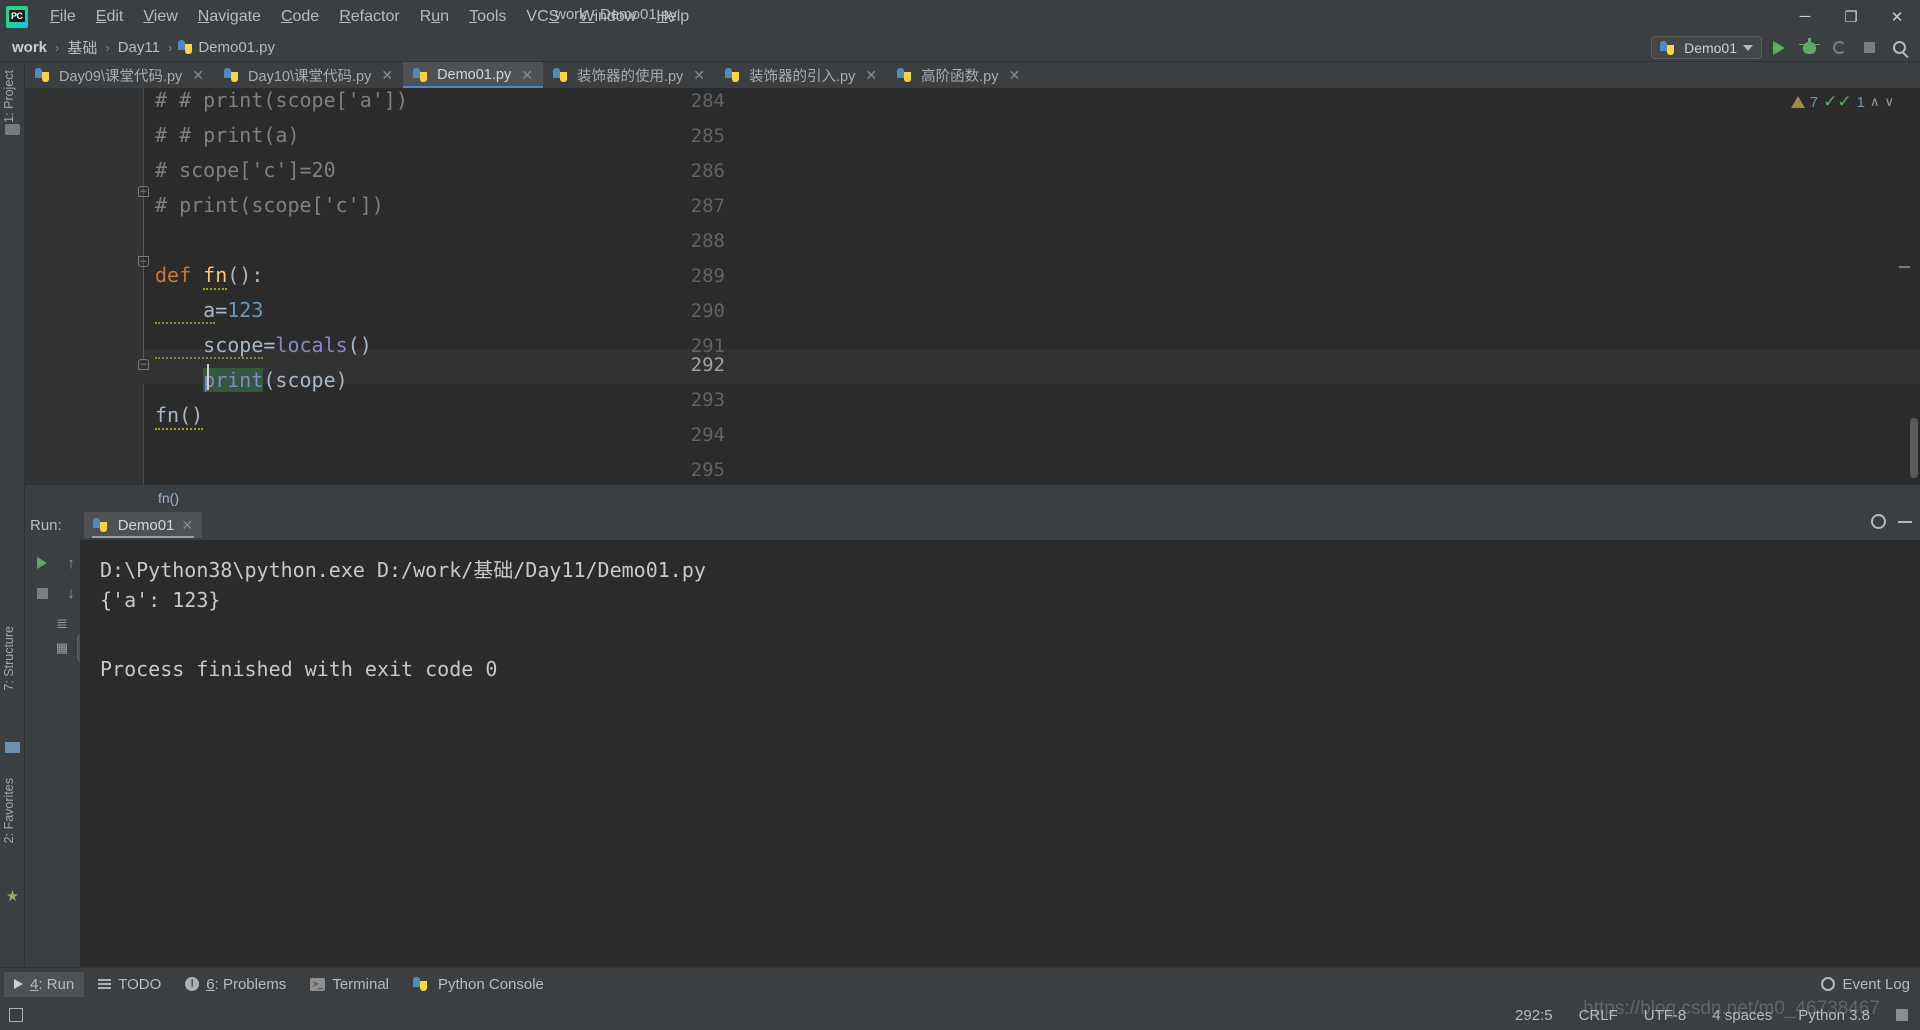 The image size is (1920, 1030). Describe the element at coordinates (1902, 1015) in the screenshot. I see `read-only-lock-icon` at that location.